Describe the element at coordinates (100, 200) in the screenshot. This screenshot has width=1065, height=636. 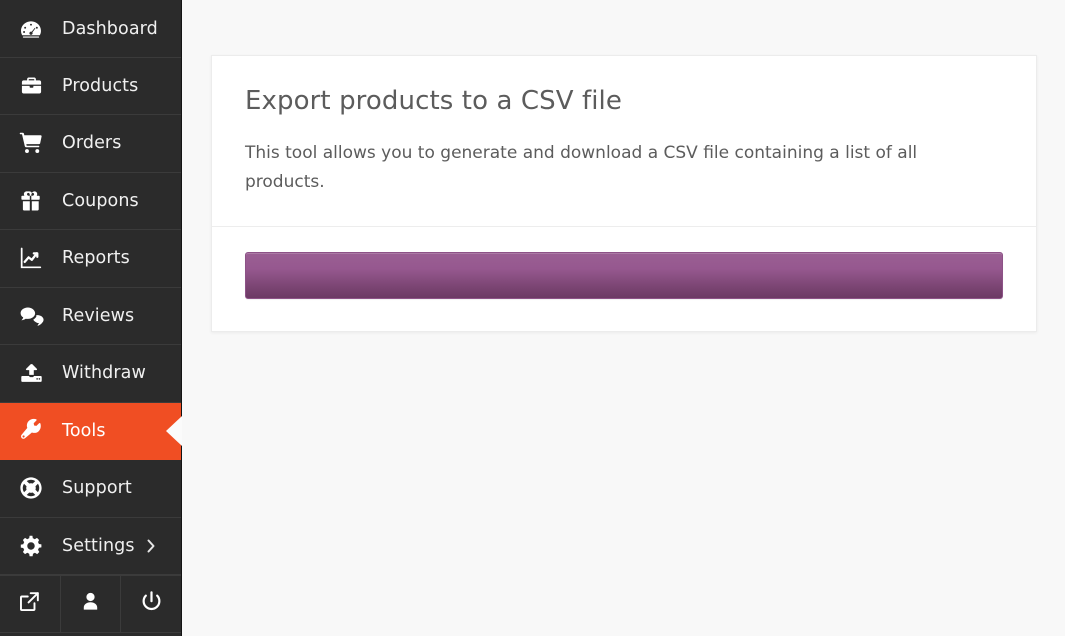
I see `sidebar-item-label: Coupons` at that location.